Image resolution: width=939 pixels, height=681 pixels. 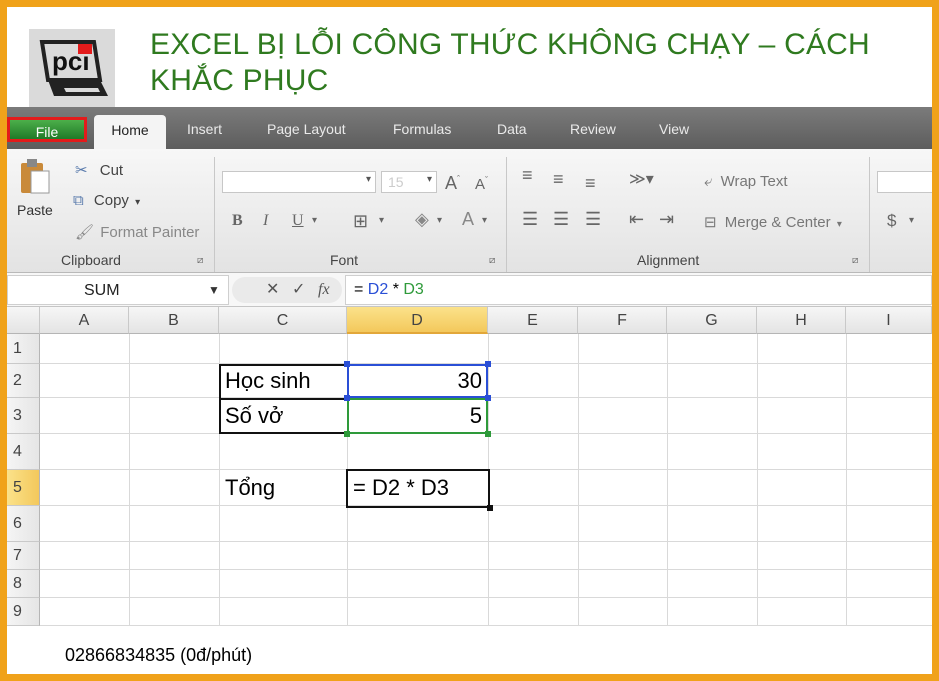 I want to click on column-header-e: E, so click(x=533, y=320).